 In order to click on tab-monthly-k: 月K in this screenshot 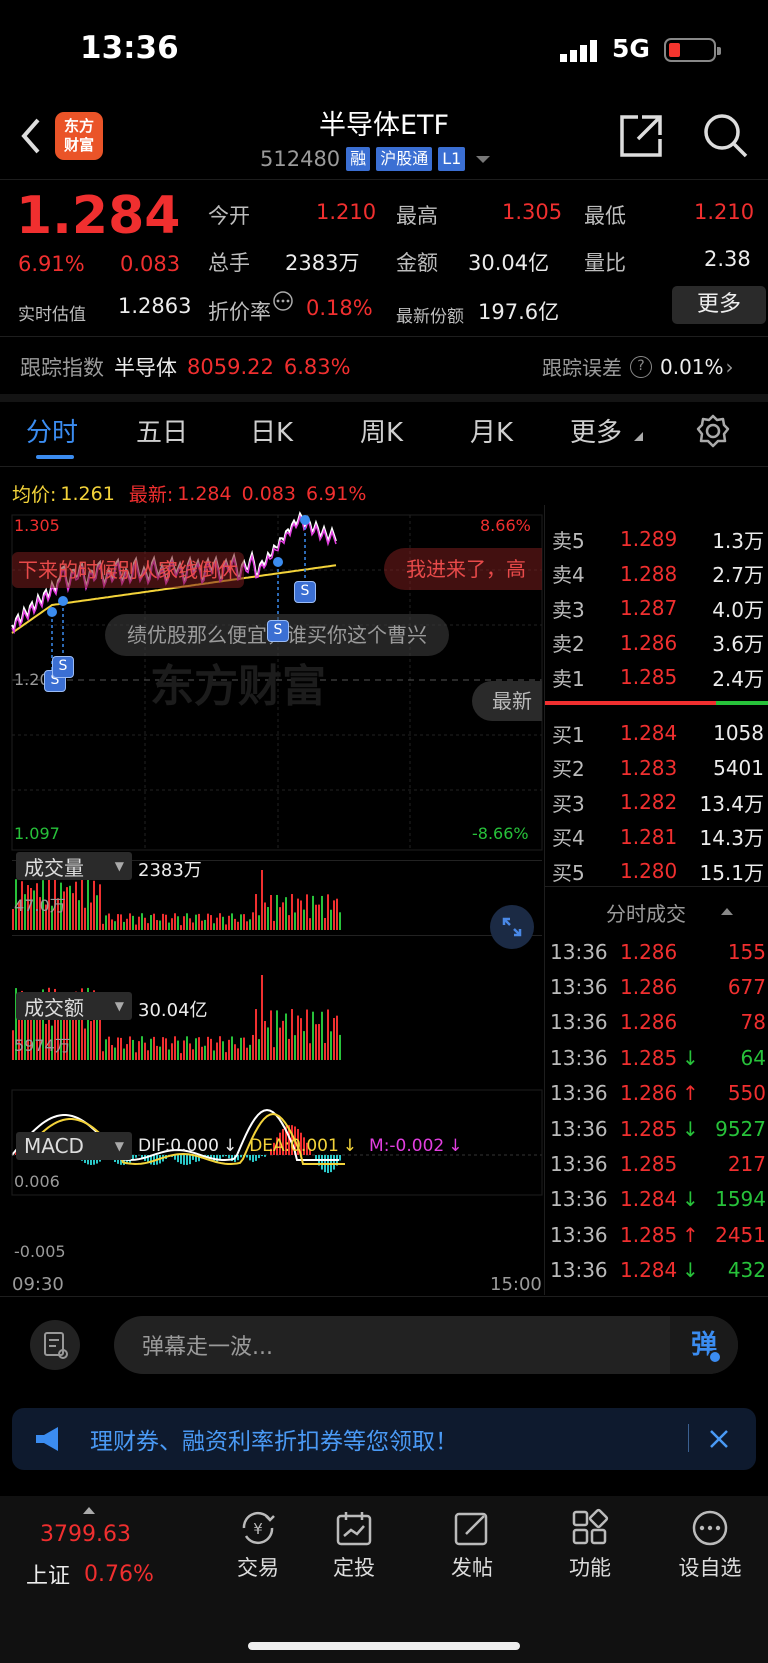, I will do `click(491, 430)`.